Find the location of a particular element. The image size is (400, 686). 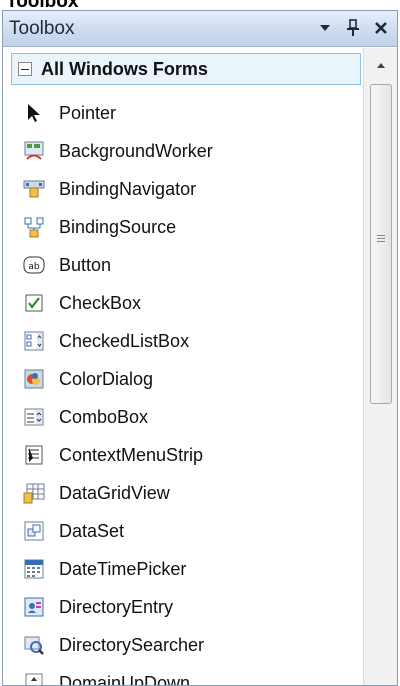

window-position-dropdown-button is located at coordinates (325, 28).